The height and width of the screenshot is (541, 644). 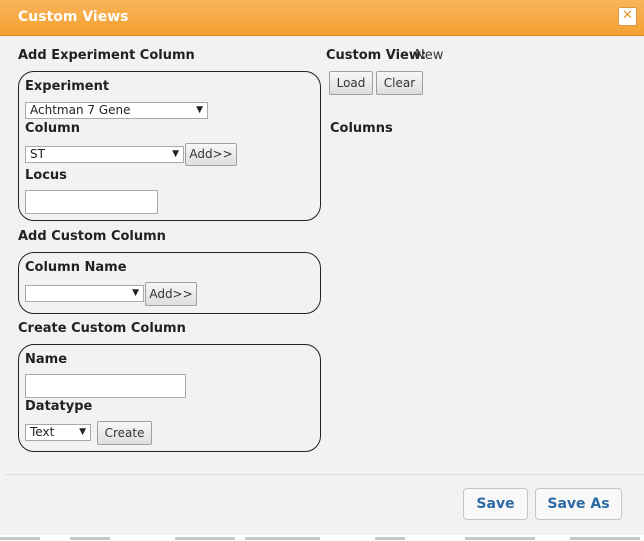 What do you see at coordinates (76, 267) in the screenshot?
I see `column-name-label: Column Name` at bounding box center [76, 267].